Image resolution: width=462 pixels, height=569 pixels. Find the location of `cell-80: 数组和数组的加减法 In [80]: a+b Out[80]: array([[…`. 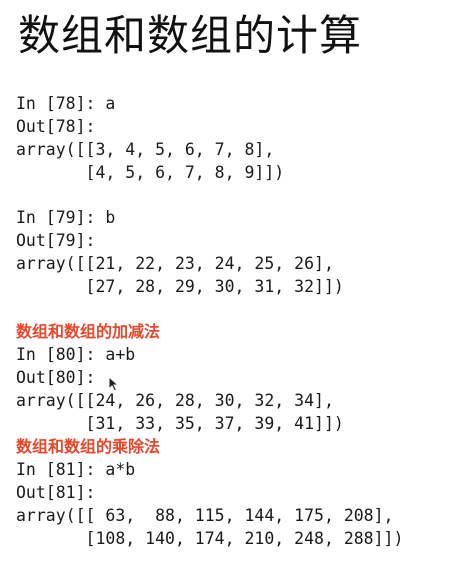

cell-80: 数组和数组的加减法 In [80]: a+b Out[80]: array([[… is located at coordinates (180, 377).